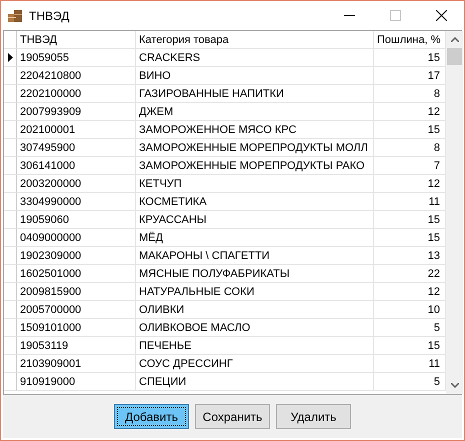 The image size is (465, 441). Describe the element at coordinates (76, 382) in the screenshot. I see `table-cell: 910919000` at that location.